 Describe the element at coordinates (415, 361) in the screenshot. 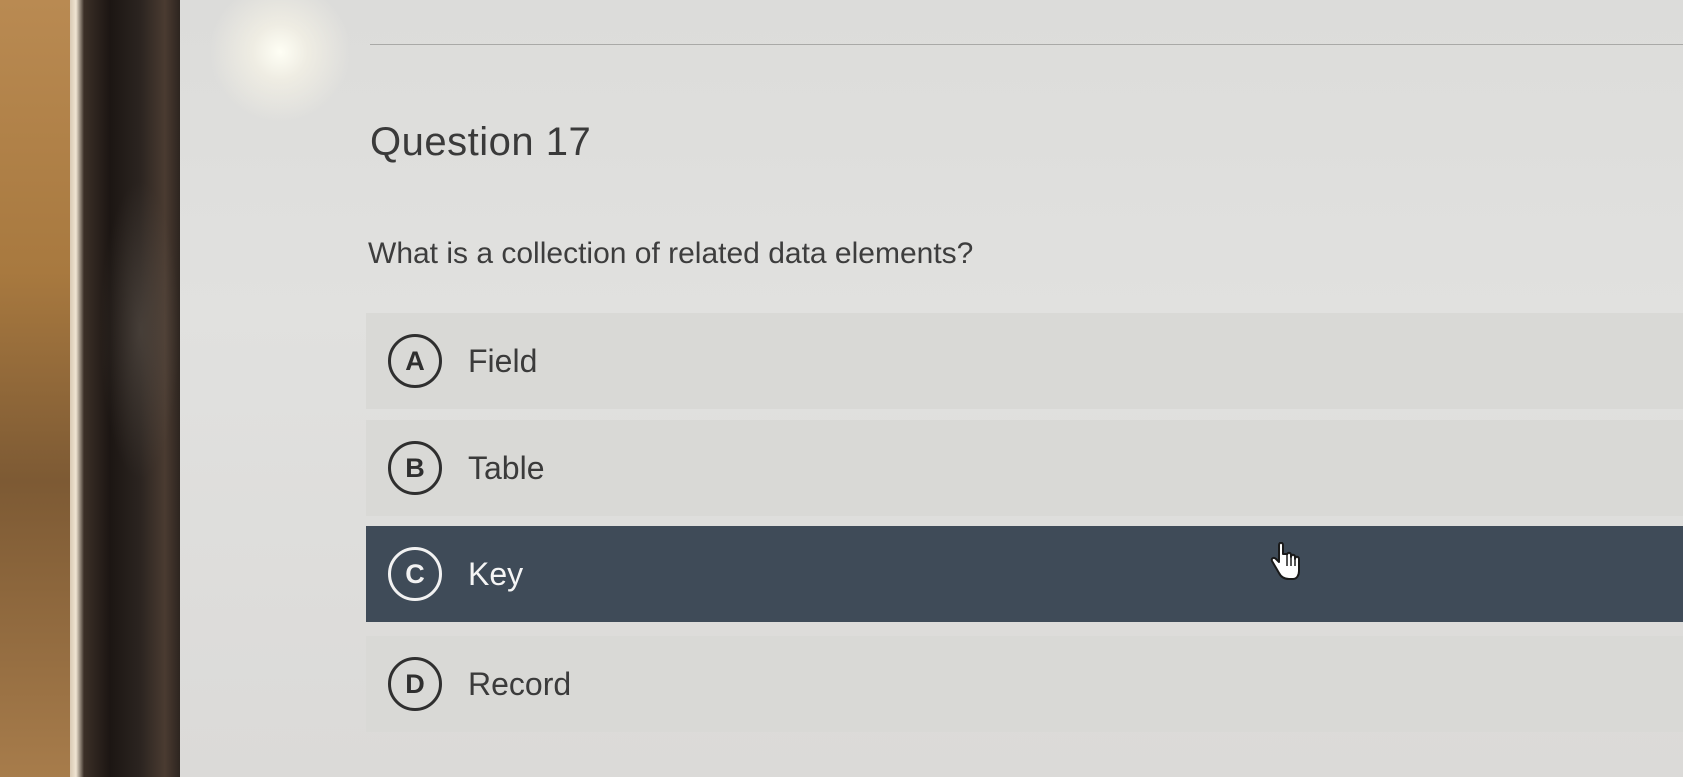

I see `option-letter-circle: A` at that location.